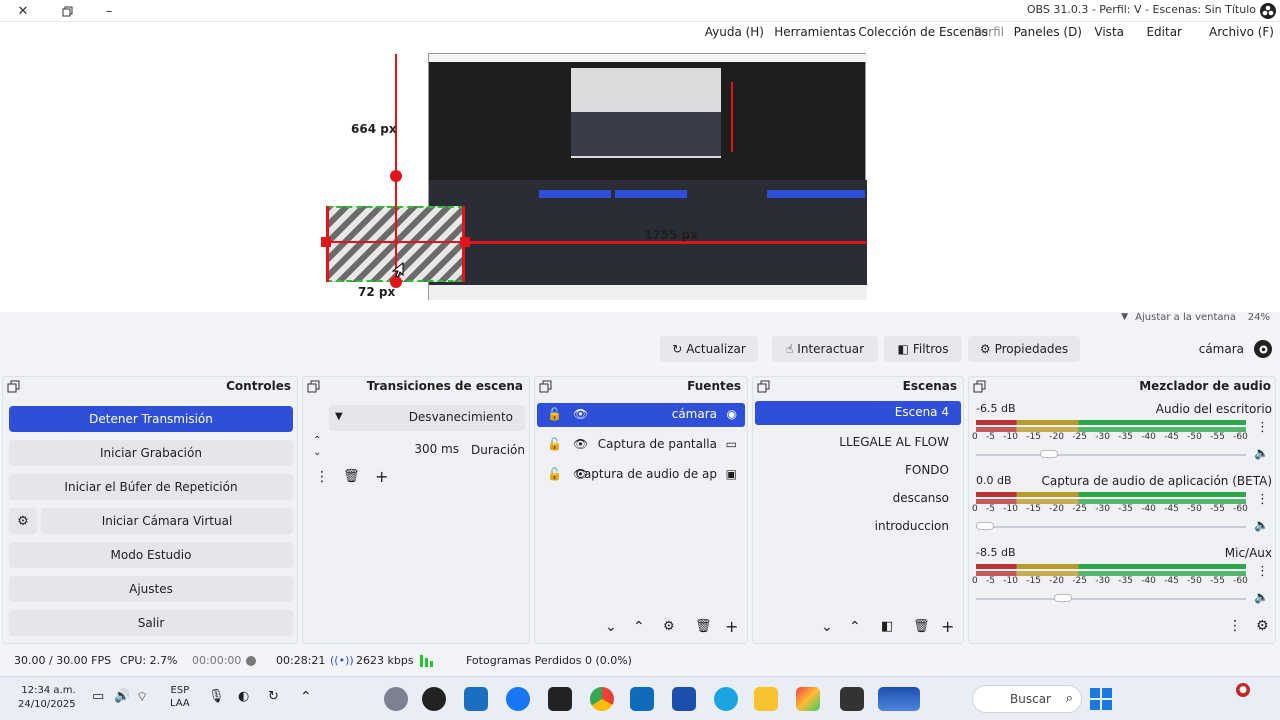 The height and width of the screenshot is (720, 1280). I want to click on chevron-up-icon: ⌃, so click(306, 697).